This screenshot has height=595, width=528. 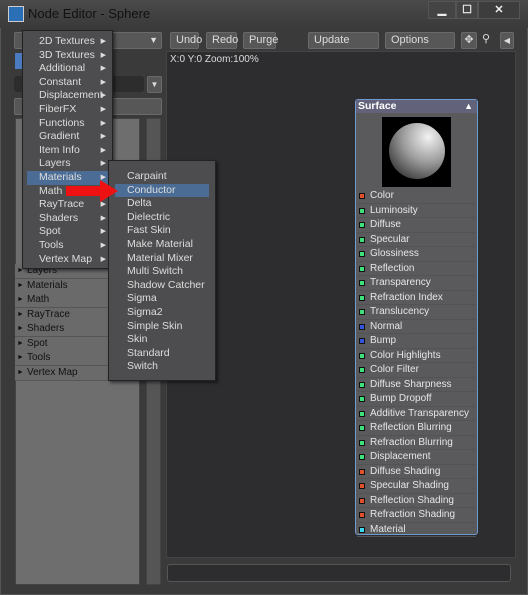 What do you see at coordinates (68, 110) in the screenshot?
I see `menu-item: FiberFX ▶` at bounding box center [68, 110].